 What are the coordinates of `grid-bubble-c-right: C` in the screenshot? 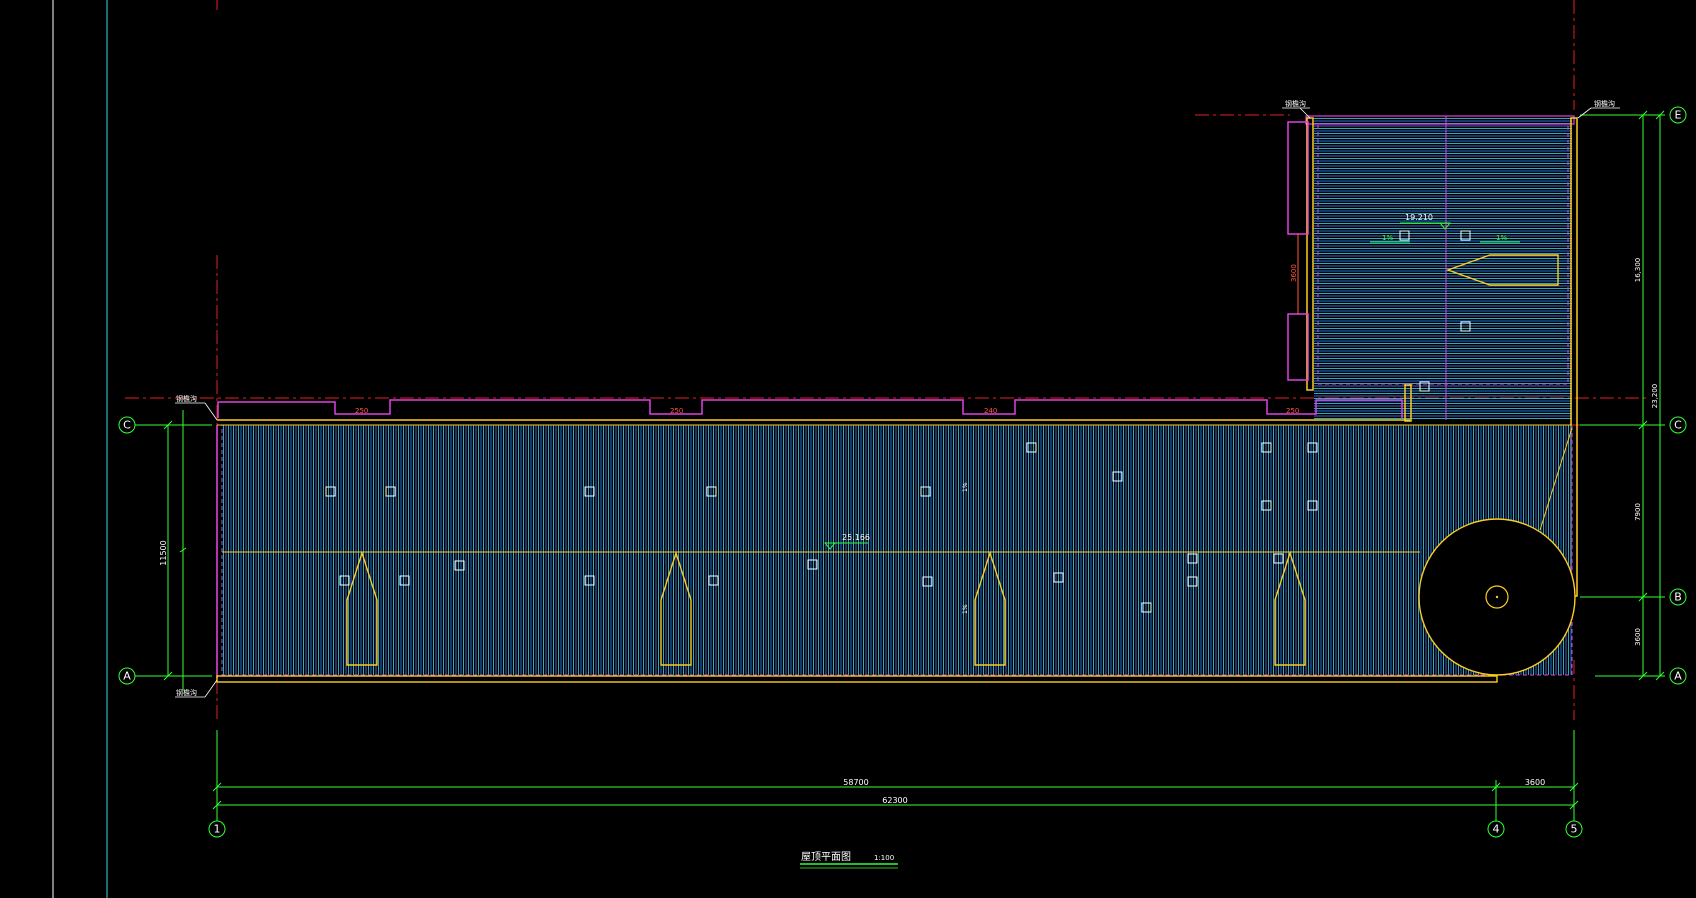 It's located at (1678, 425).